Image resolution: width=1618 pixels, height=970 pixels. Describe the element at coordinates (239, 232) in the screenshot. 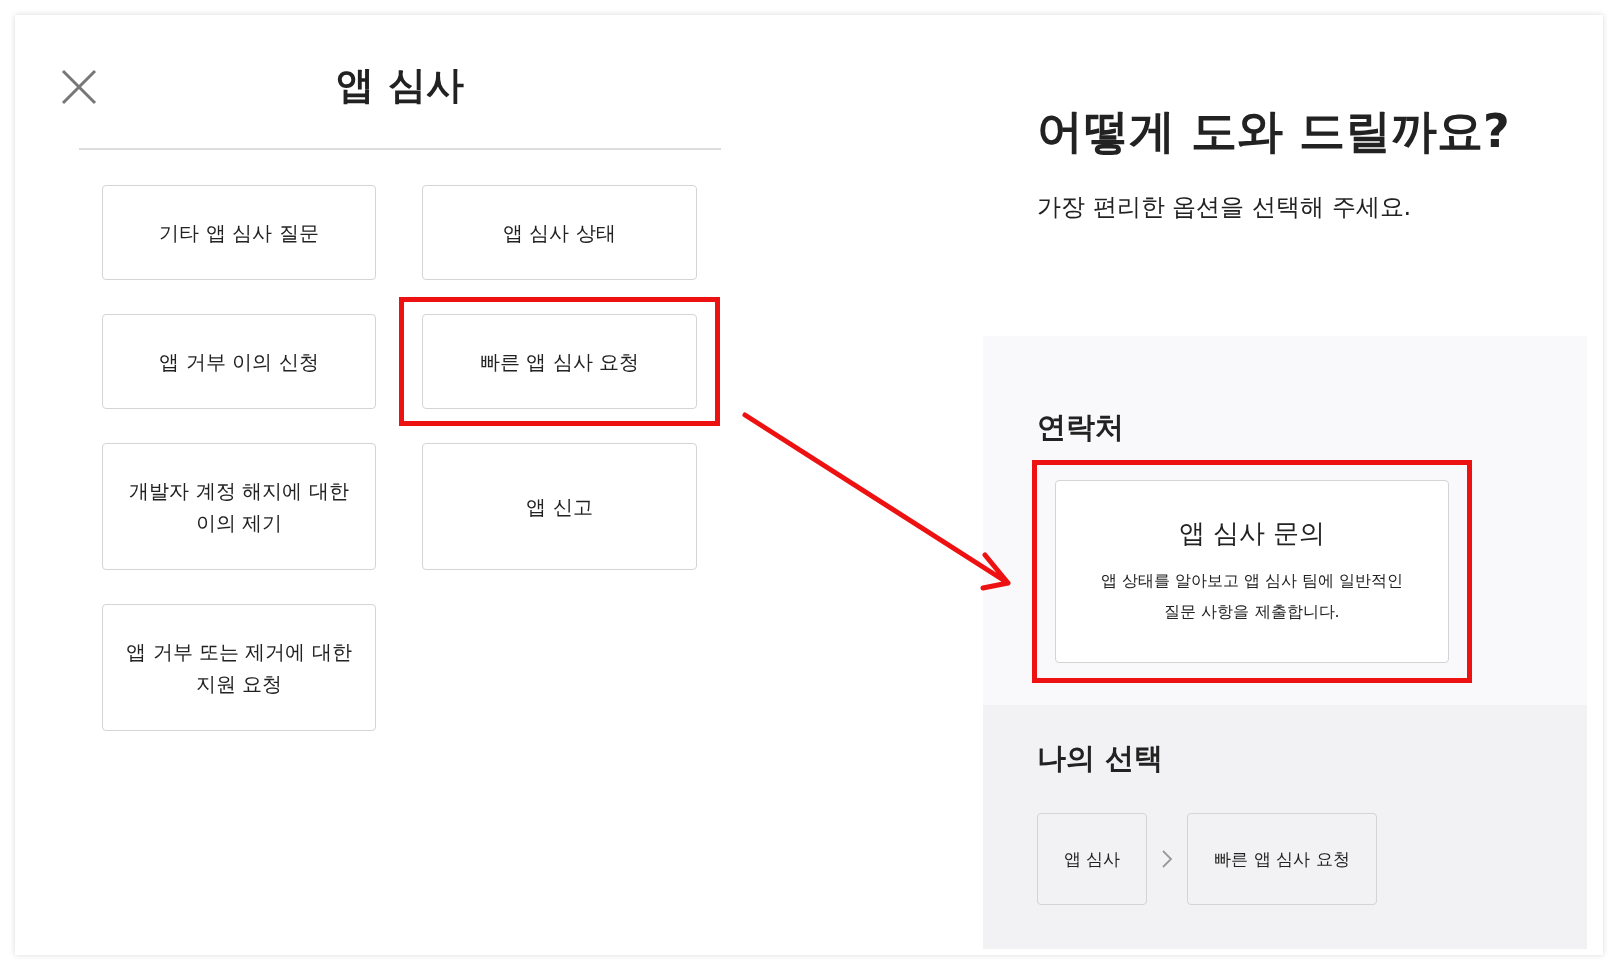

I see `option-button: 기타 앱 심사 질문` at that location.